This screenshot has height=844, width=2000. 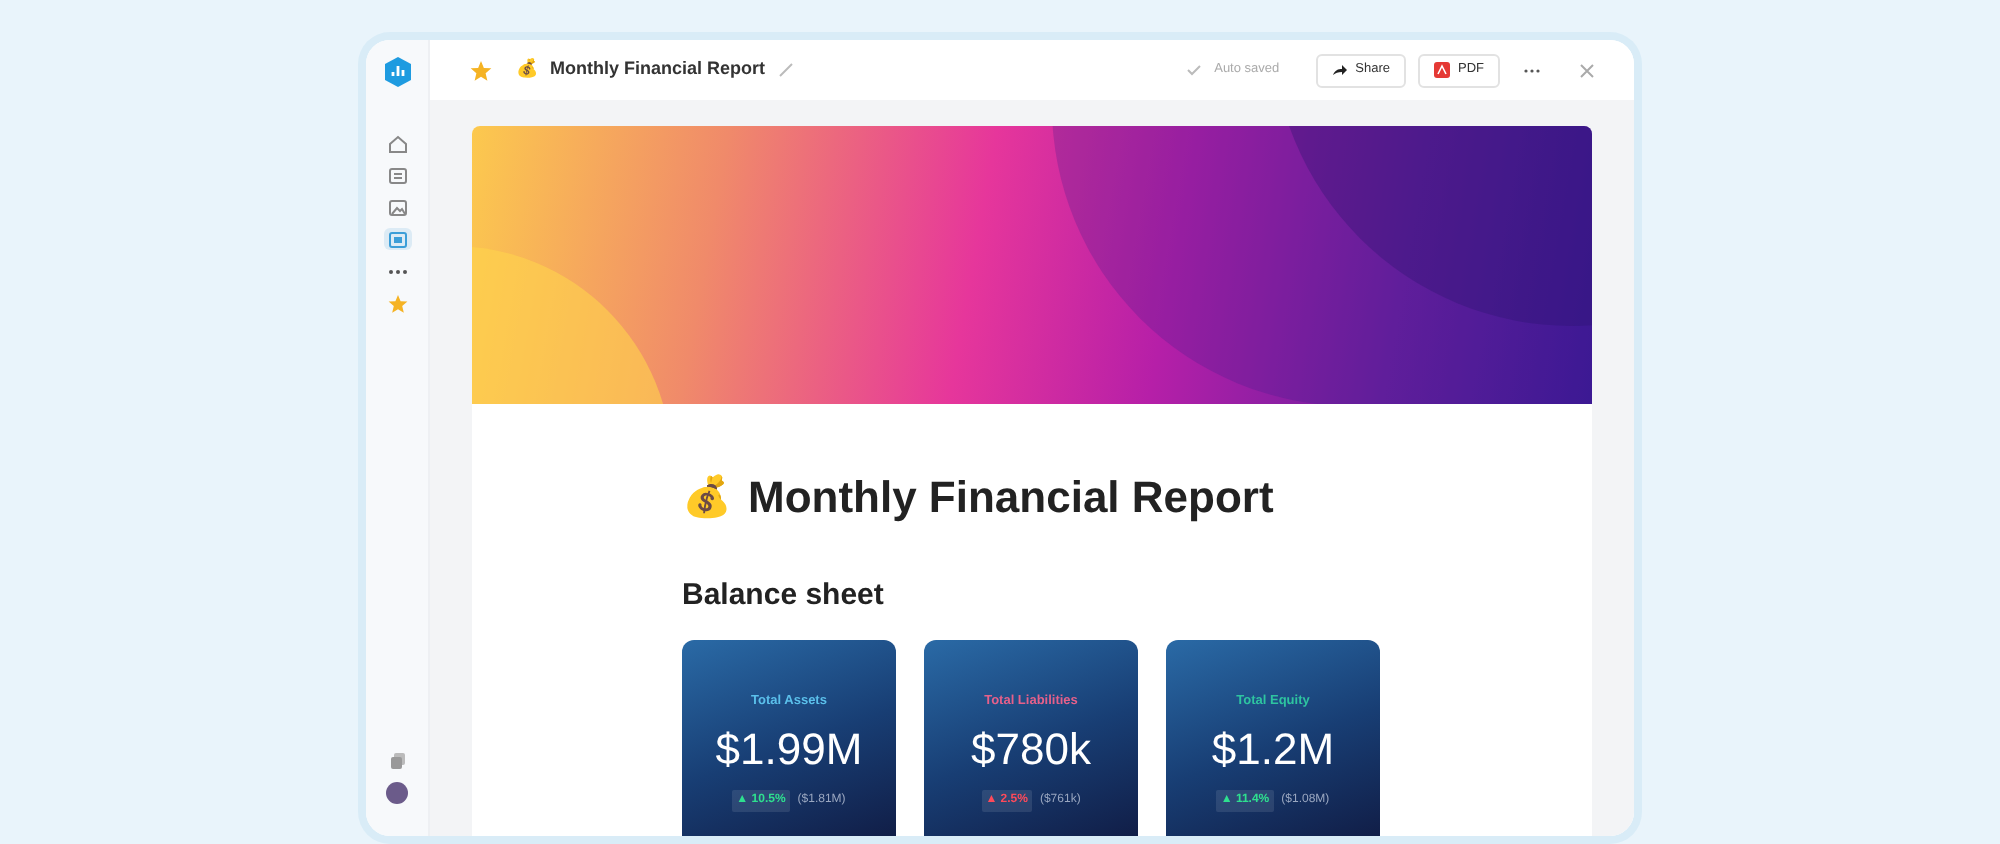 What do you see at coordinates (1587, 70) in the screenshot?
I see `close-icon` at bounding box center [1587, 70].